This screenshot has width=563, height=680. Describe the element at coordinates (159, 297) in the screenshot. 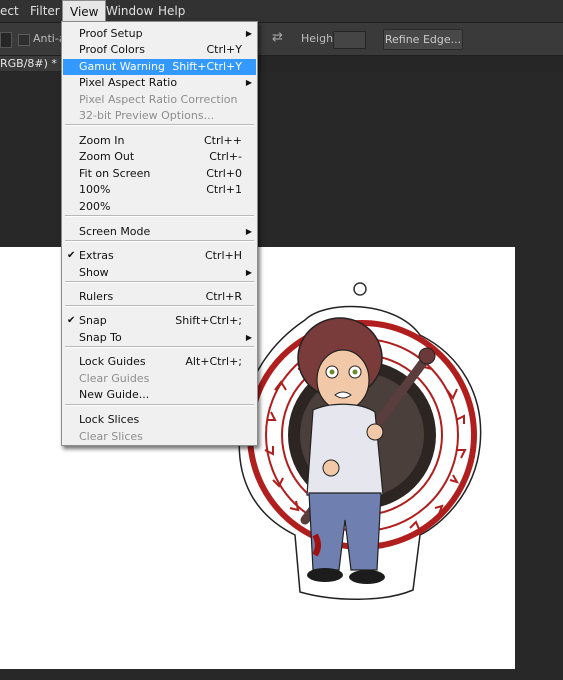

I see `menu-item-rulers: Rulers Ctrl+R` at that location.